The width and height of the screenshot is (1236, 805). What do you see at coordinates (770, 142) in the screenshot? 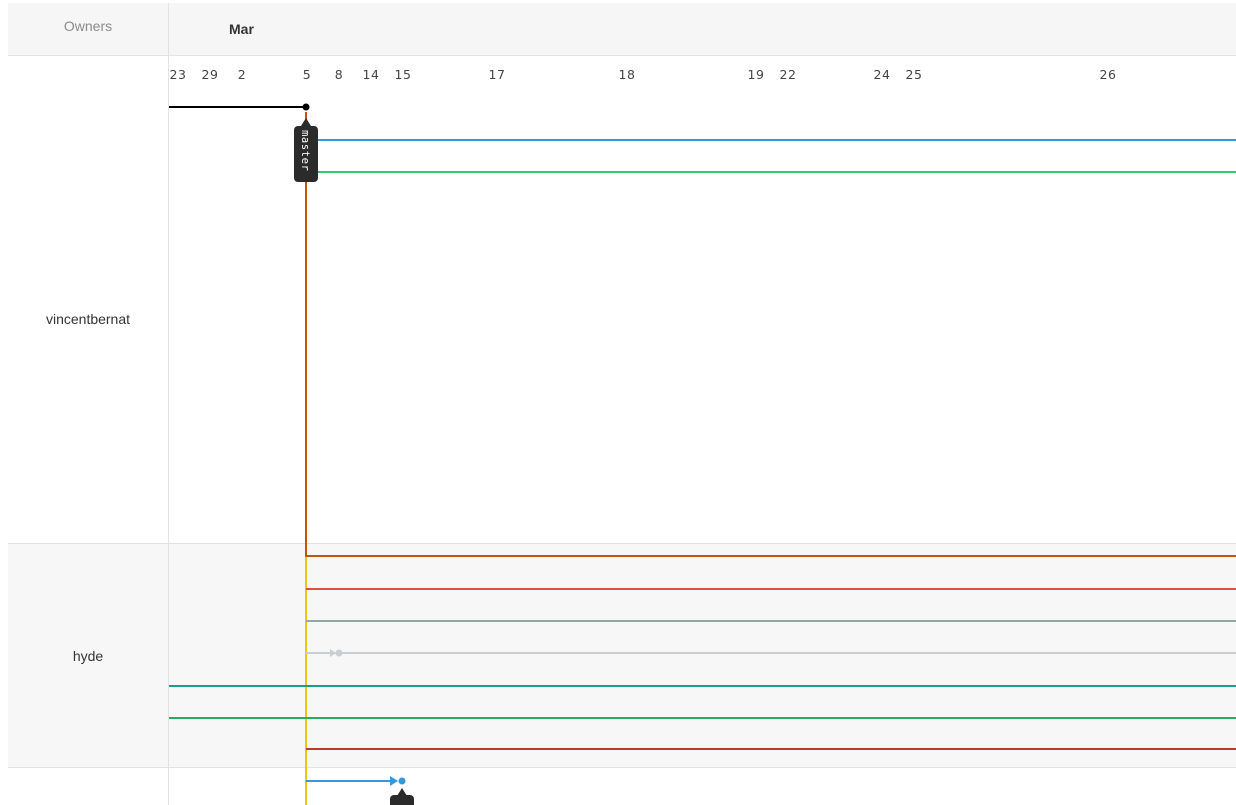
I see `branch-line-green` at bounding box center [770, 142].